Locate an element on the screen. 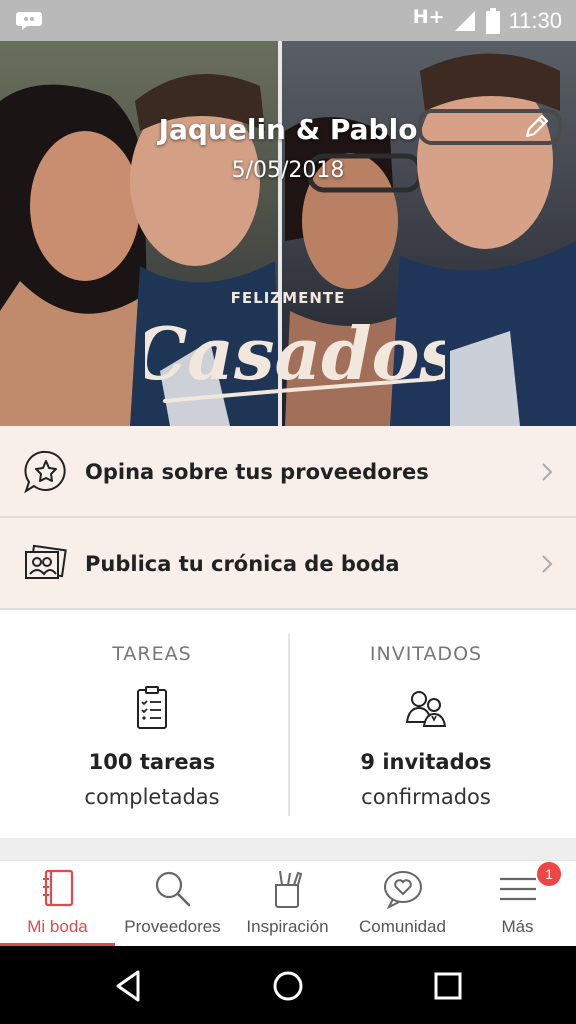 Image resolution: width=576 pixels, height=1024 pixels. tasks-heading: TAREAS is located at coordinates (152, 654).